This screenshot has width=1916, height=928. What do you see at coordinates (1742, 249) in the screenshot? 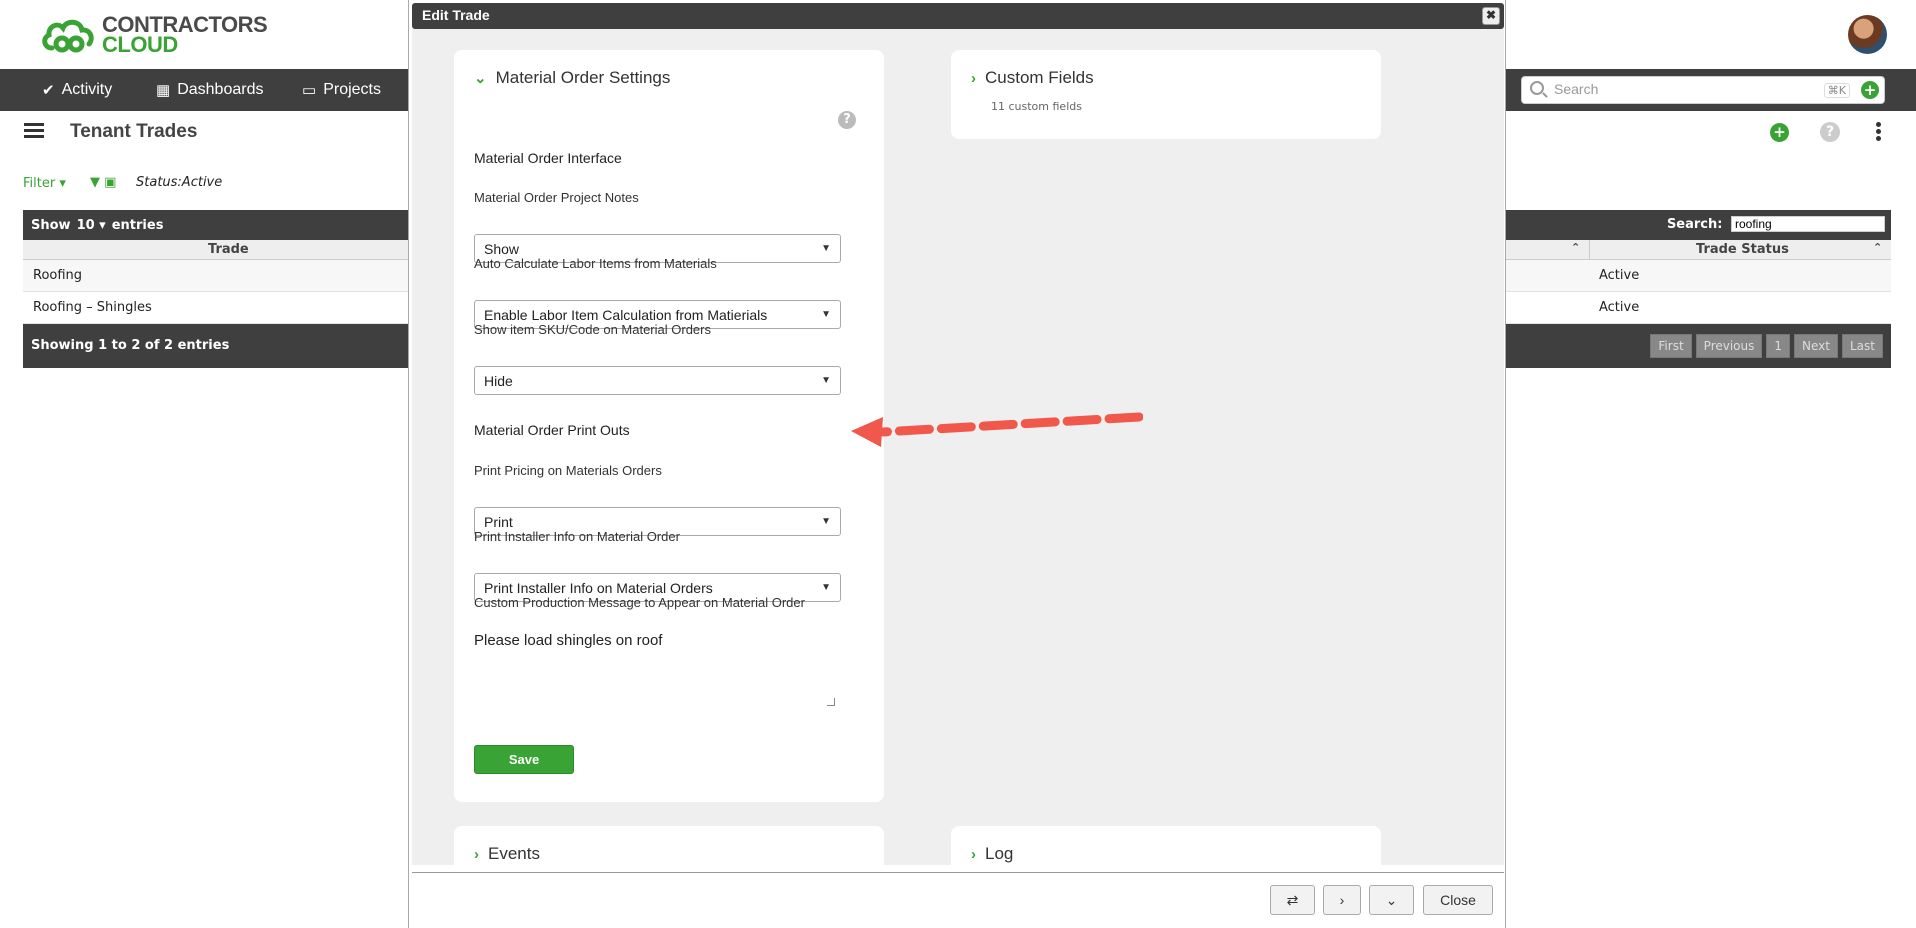
I see `col-trade-status: Trade Status` at bounding box center [1742, 249].